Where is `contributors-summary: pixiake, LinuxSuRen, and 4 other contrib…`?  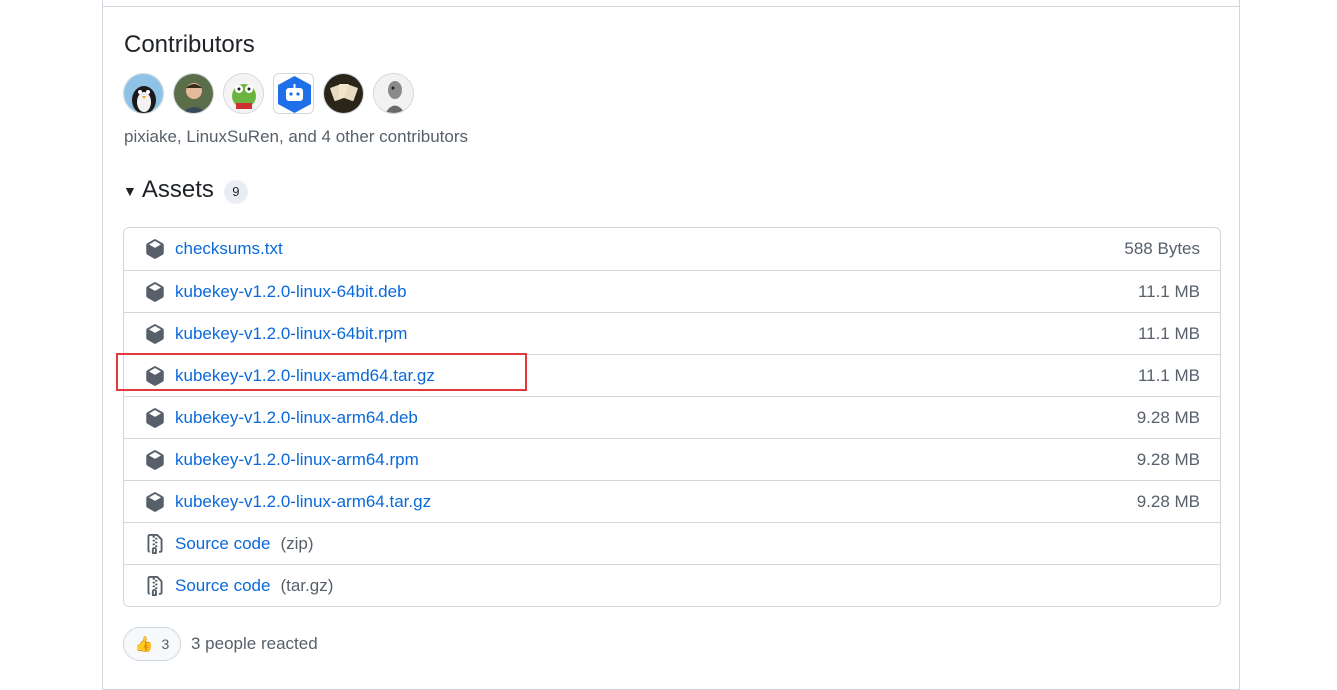
contributors-summary: pixiake, LinuxSuRen, and 4 other contrib… is located at coordinates (296, 136).